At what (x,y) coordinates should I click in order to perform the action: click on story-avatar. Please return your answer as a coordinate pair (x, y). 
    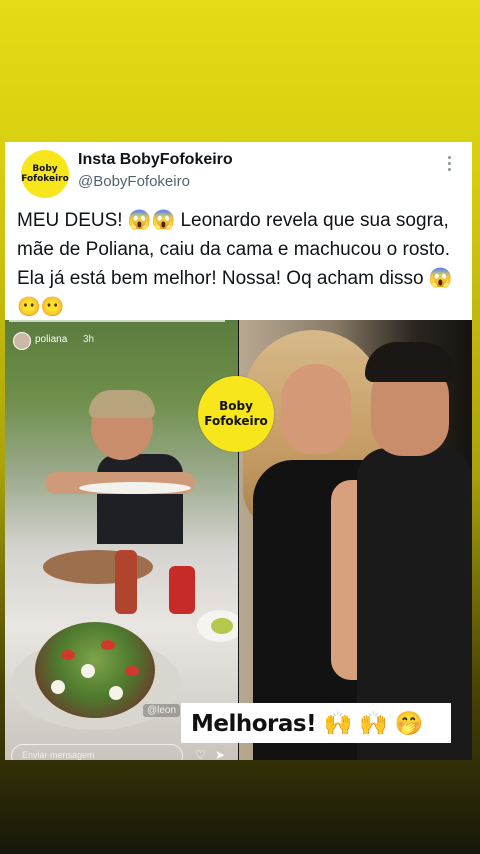
    Looking at the image, I should click on (22, 341).